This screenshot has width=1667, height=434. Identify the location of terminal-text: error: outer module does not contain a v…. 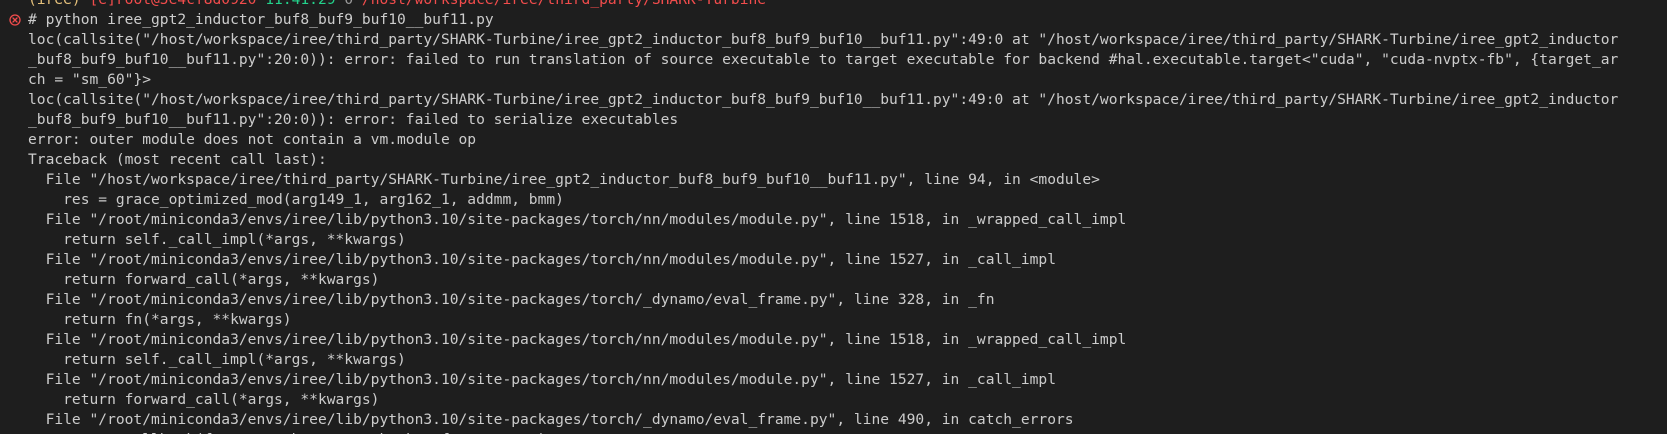
(252, 139).